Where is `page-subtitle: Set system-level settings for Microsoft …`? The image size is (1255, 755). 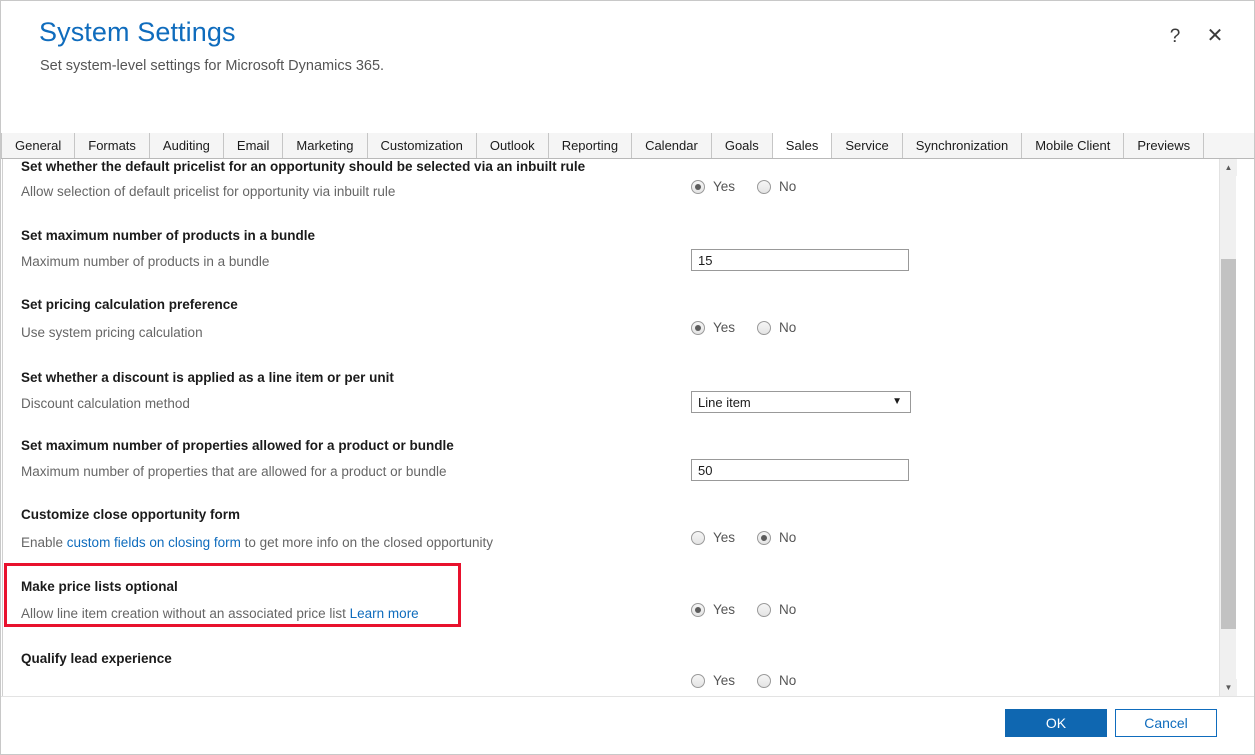 page-subtitle: Set system-level settings for Microsoft … is located at coordinates (212, 66).